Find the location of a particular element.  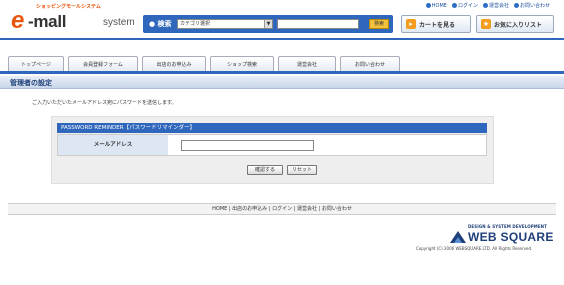

tab-top: トップページ is located at coordinates (36, 63).